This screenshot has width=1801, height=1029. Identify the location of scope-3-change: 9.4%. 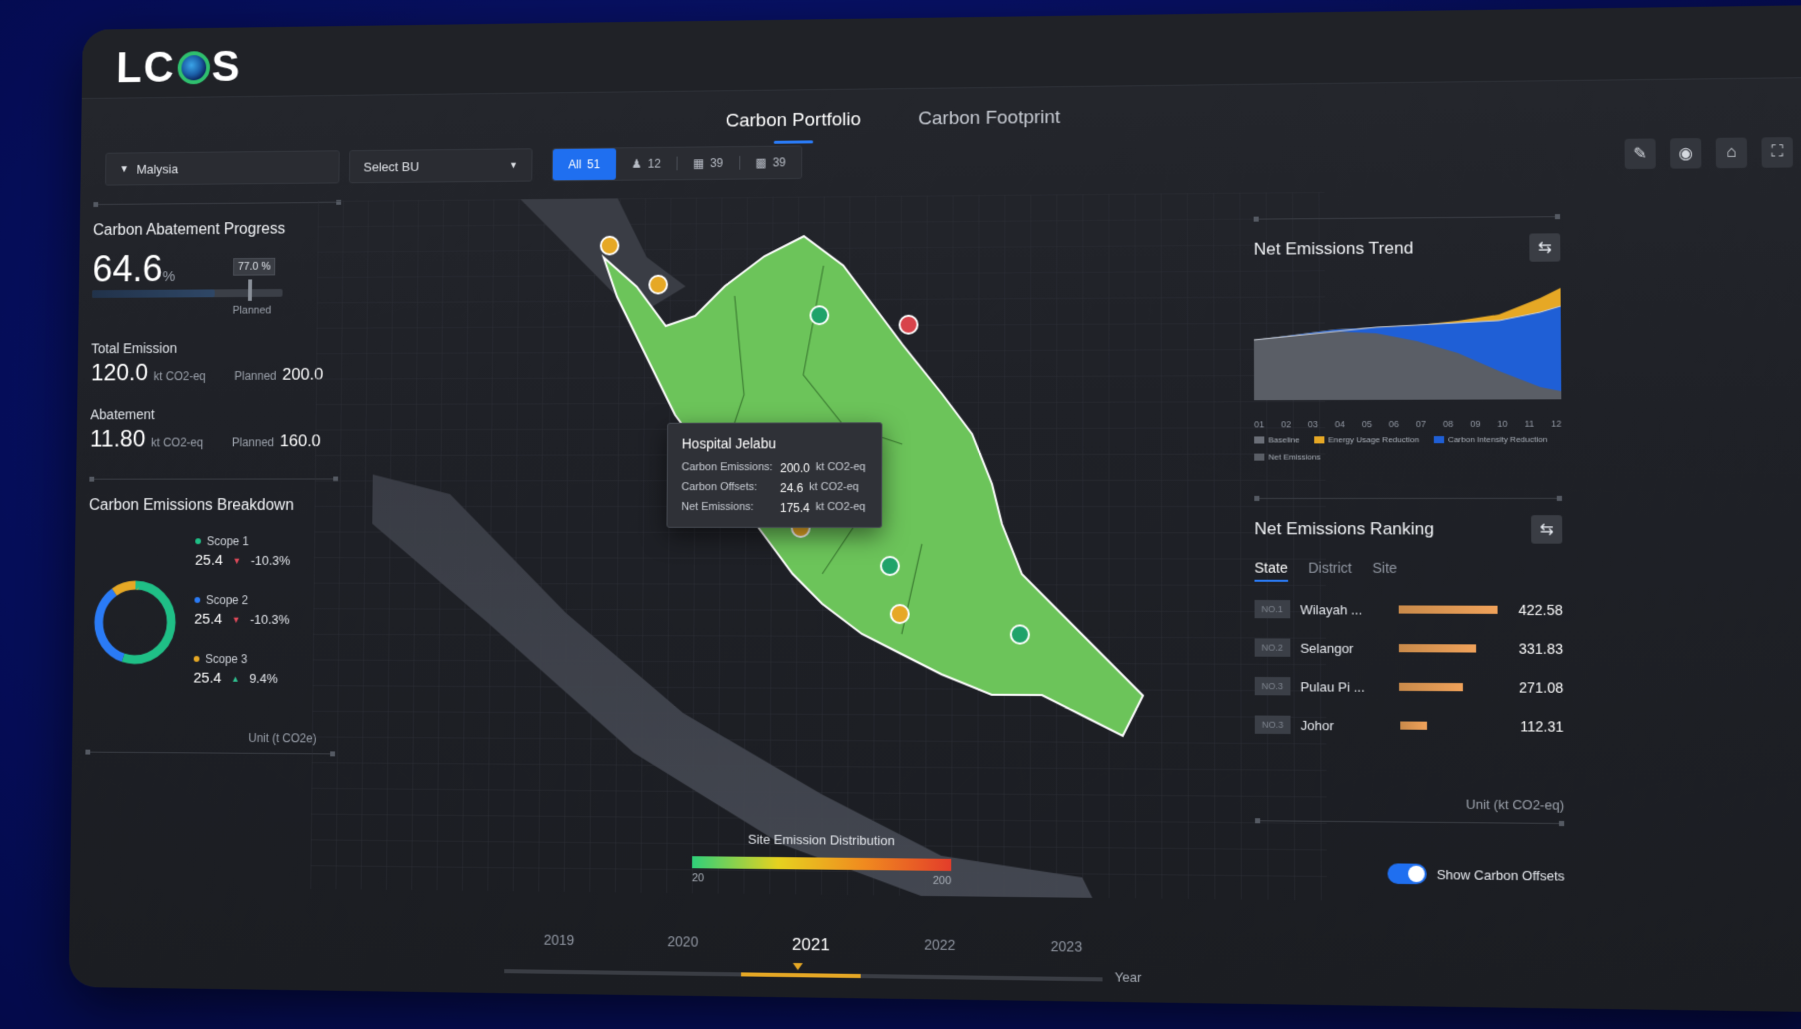
(263, 678).